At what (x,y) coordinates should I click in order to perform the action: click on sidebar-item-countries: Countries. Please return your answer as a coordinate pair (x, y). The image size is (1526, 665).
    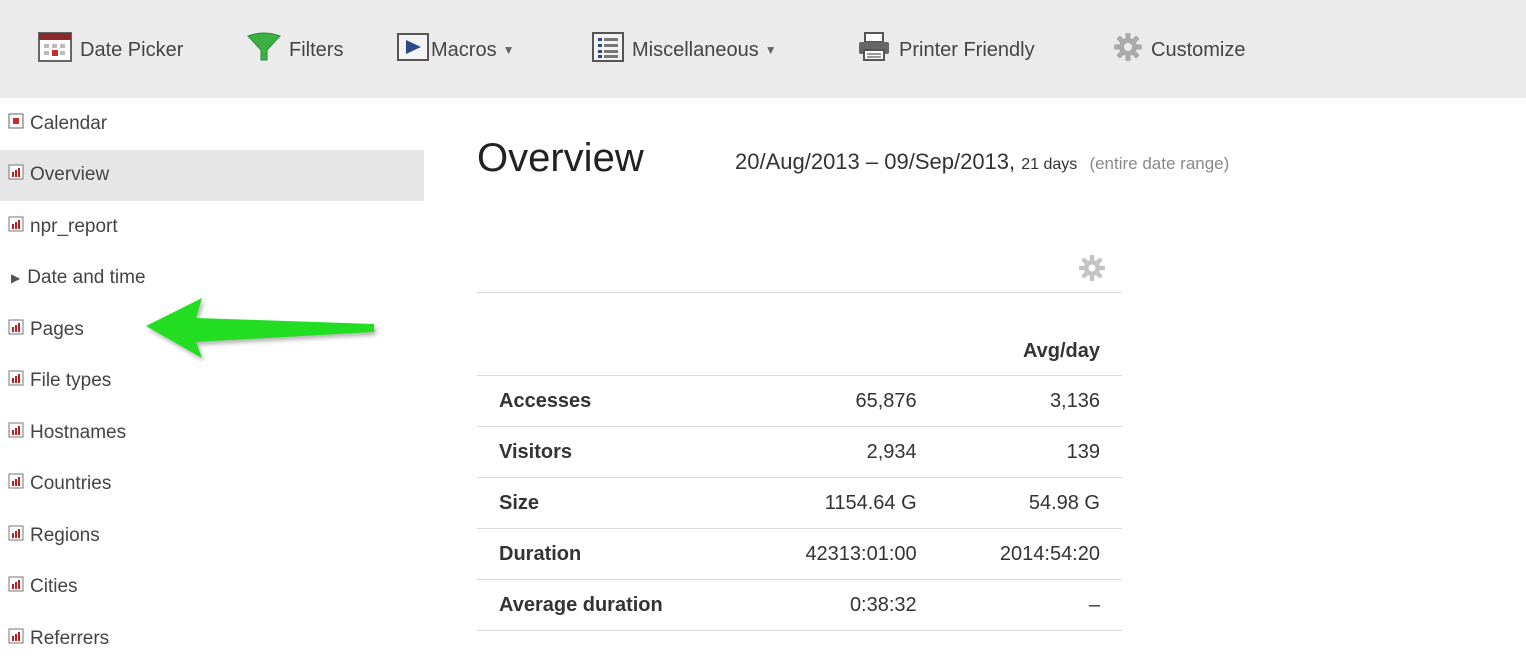
    Looking at the image, I should click on (212, 485).